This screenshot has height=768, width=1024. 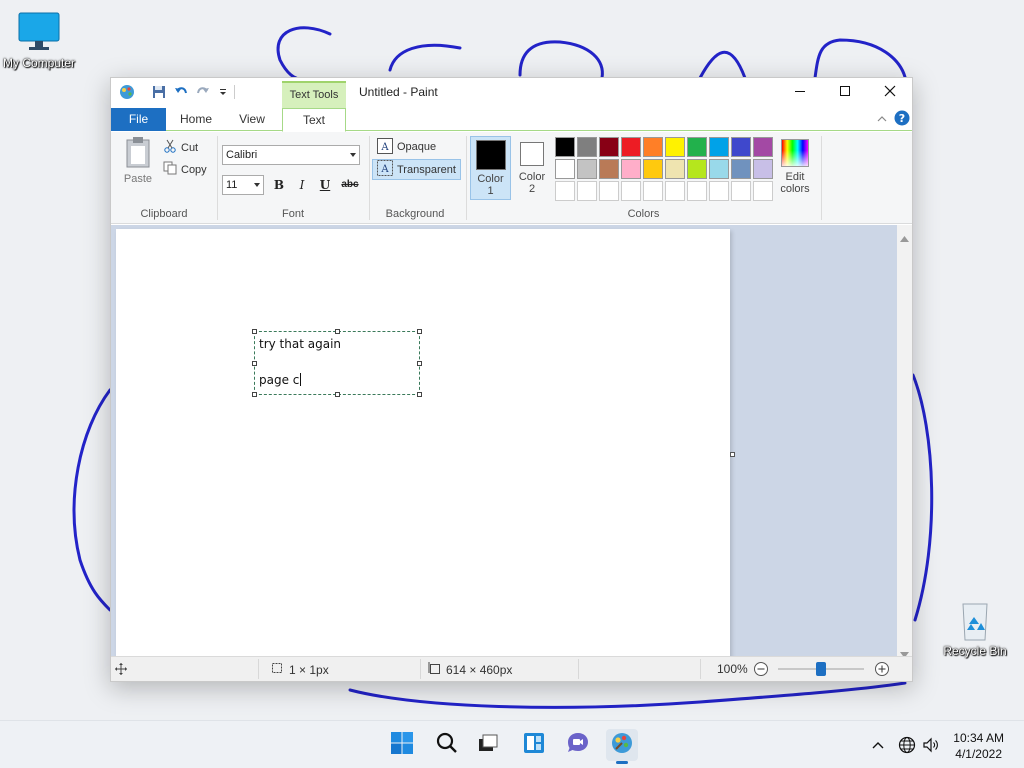 What do you see at coordinates (490, 168) in the screenshot?
I see `color1-button: Color 1` at bounding box center [490, 168].